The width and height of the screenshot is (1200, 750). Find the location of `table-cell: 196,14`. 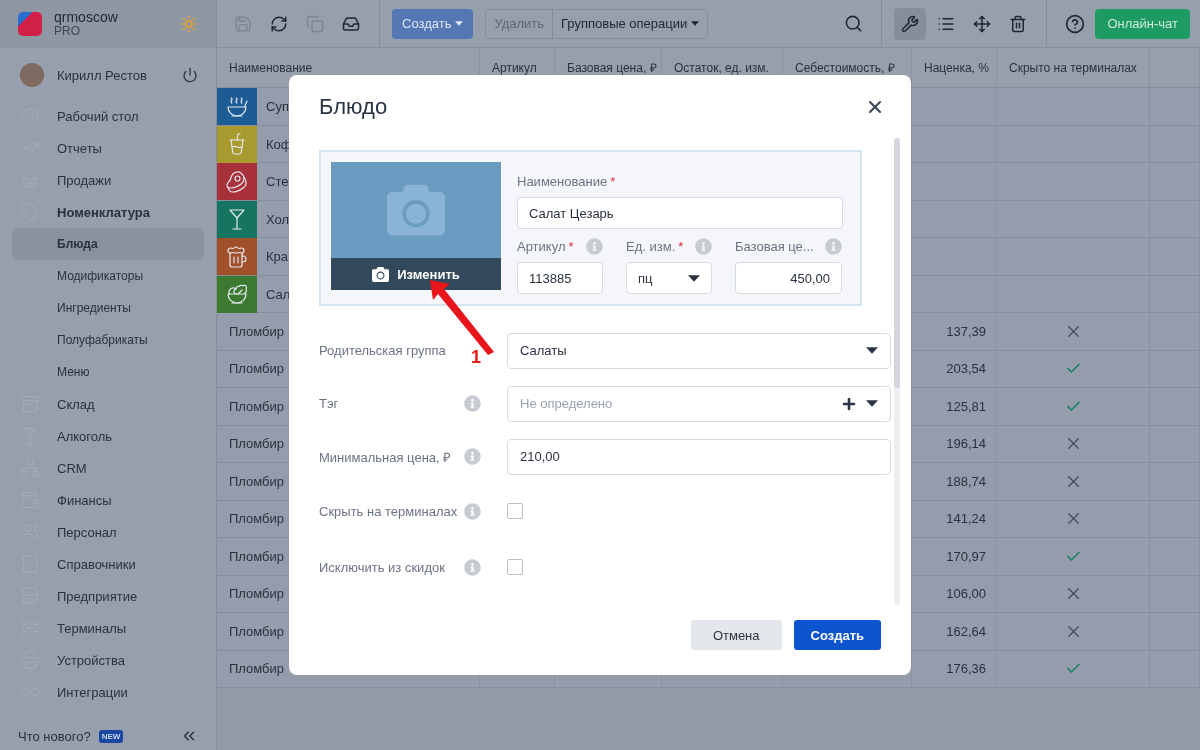

table-cell: 196,14 is located at coordinates (966, 444).